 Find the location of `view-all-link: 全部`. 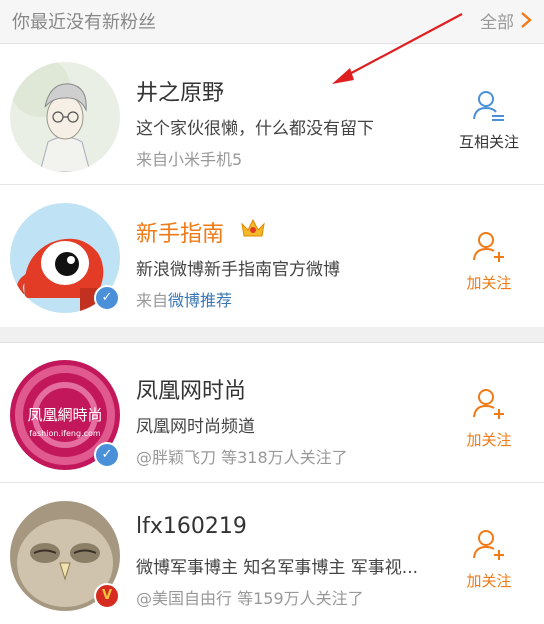

view-all-link: 全部 is located at coordinates (497, 20).